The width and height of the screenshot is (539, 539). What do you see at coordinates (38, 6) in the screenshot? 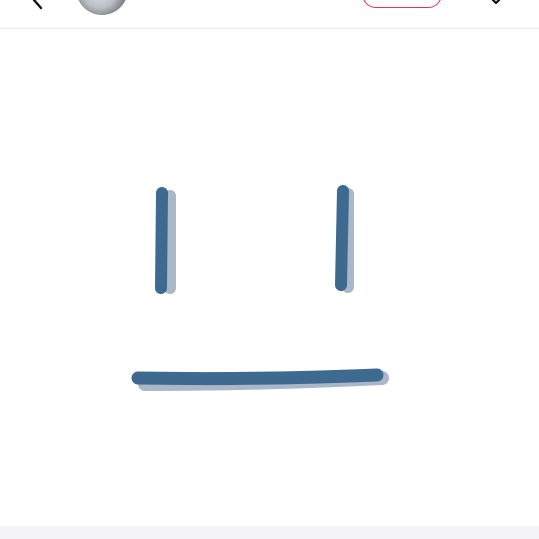
I see `chevron-left-icon` at bounding box center [38, 6].